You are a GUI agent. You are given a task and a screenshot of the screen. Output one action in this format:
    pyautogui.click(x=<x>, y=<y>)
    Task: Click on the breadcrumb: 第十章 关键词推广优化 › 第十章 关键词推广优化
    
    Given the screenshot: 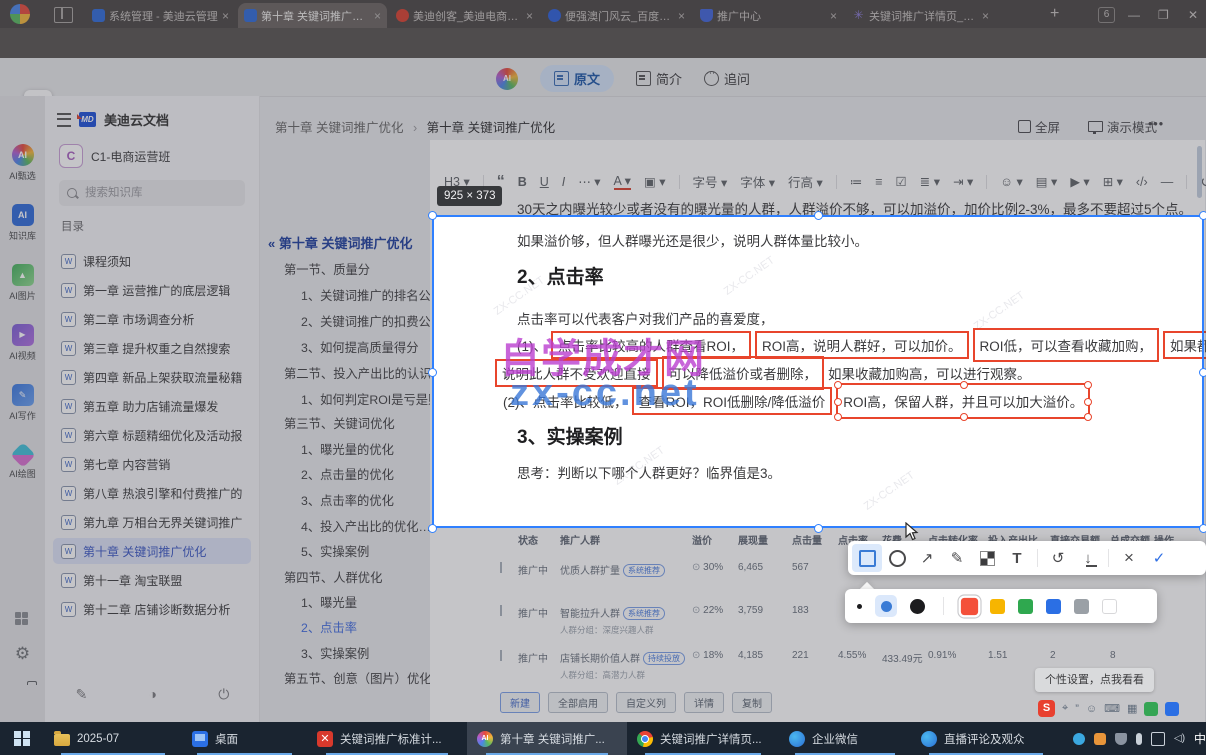 What is the action you would take?
    pyautogui.click(x=415, y=126)
    